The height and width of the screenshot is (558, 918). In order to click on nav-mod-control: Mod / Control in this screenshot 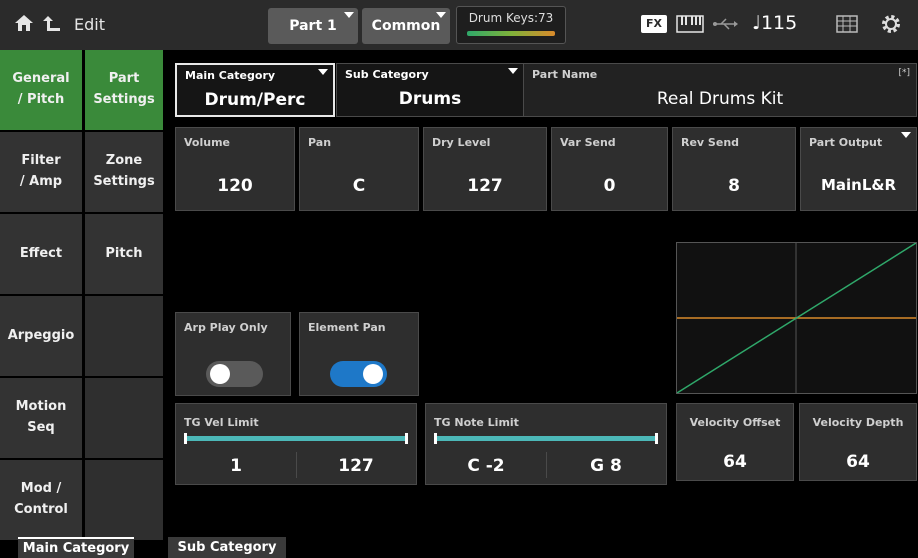, I will do `click(41, 500)`.